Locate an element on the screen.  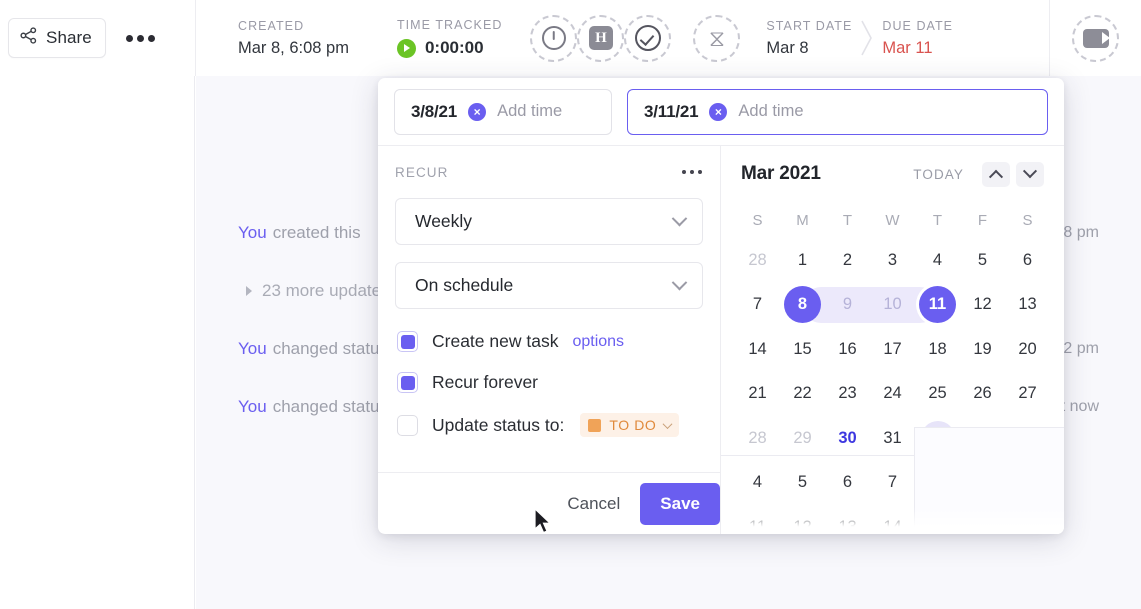
calendar-week-row: 7 8 9 10 11 12 13 is located at coordinates (892, 305).